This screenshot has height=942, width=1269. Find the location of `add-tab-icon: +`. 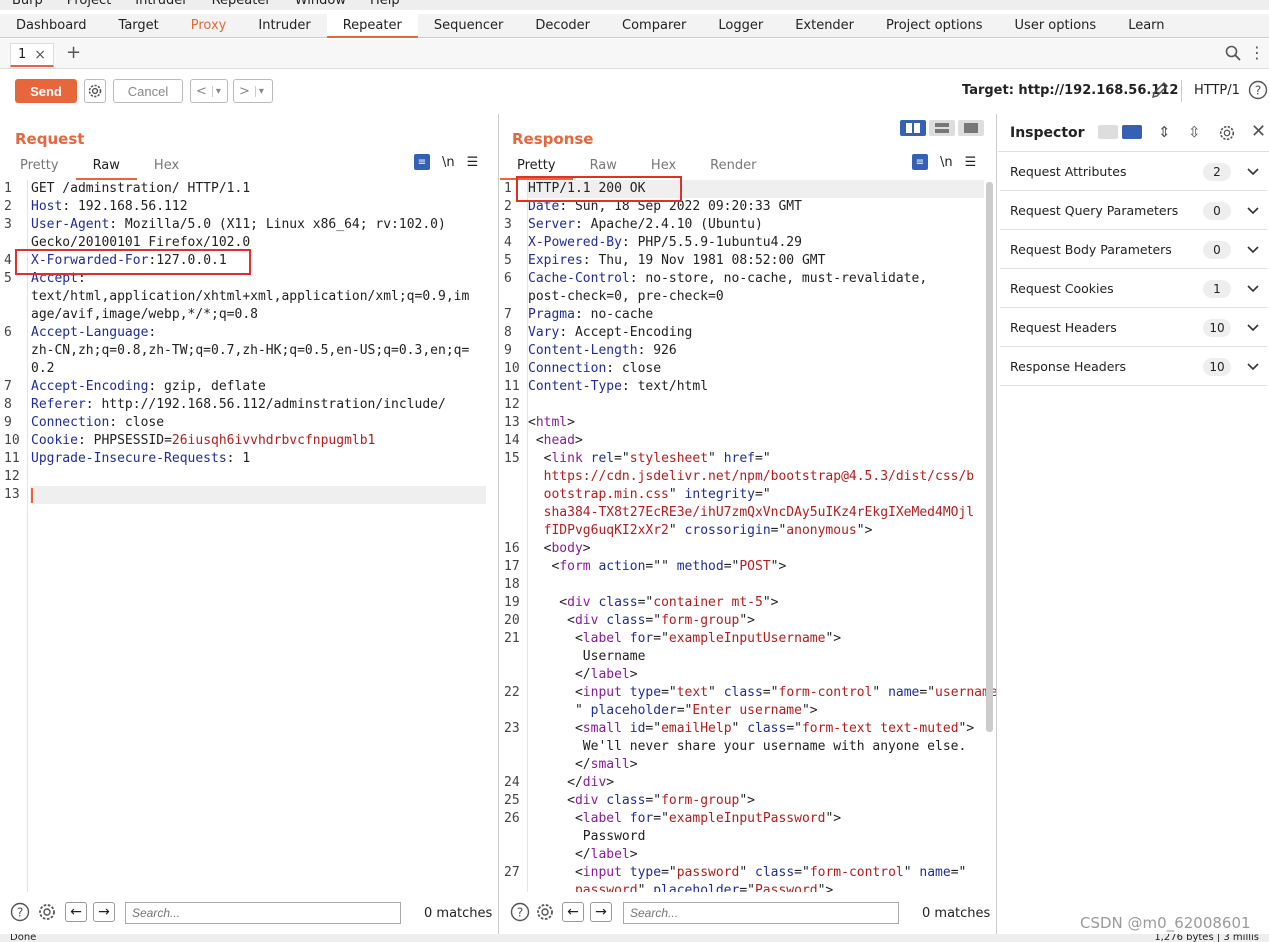

add-tab-icon: + is located at coordinates (73, 52).